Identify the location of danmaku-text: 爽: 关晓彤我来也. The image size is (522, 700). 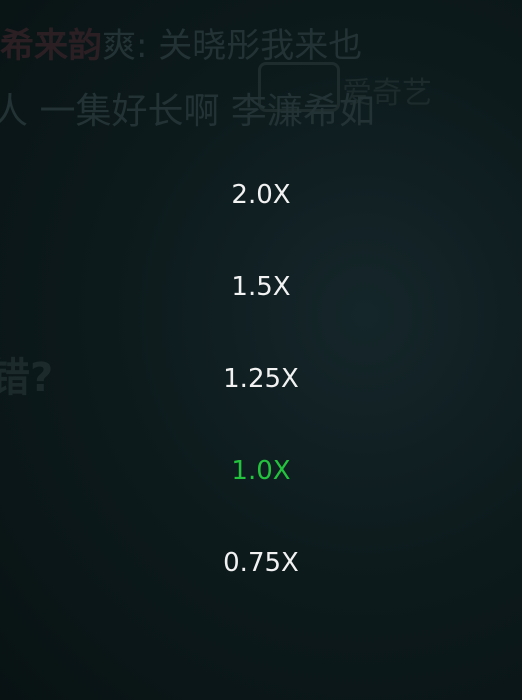
(232, 46).